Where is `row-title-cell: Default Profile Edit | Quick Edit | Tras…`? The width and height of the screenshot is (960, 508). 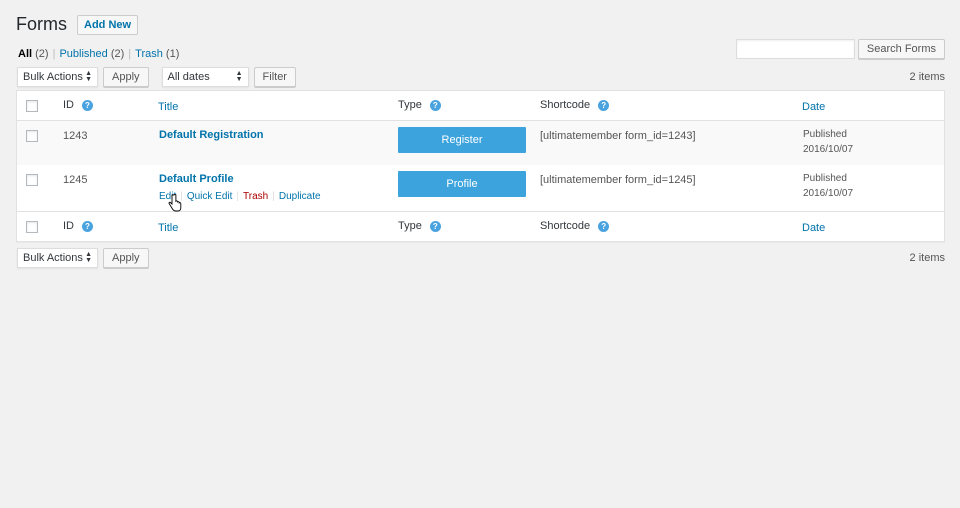 row-title-cell: Default Profile Edit | Quick Edit | Tras… is located at coordinates (240, 187).